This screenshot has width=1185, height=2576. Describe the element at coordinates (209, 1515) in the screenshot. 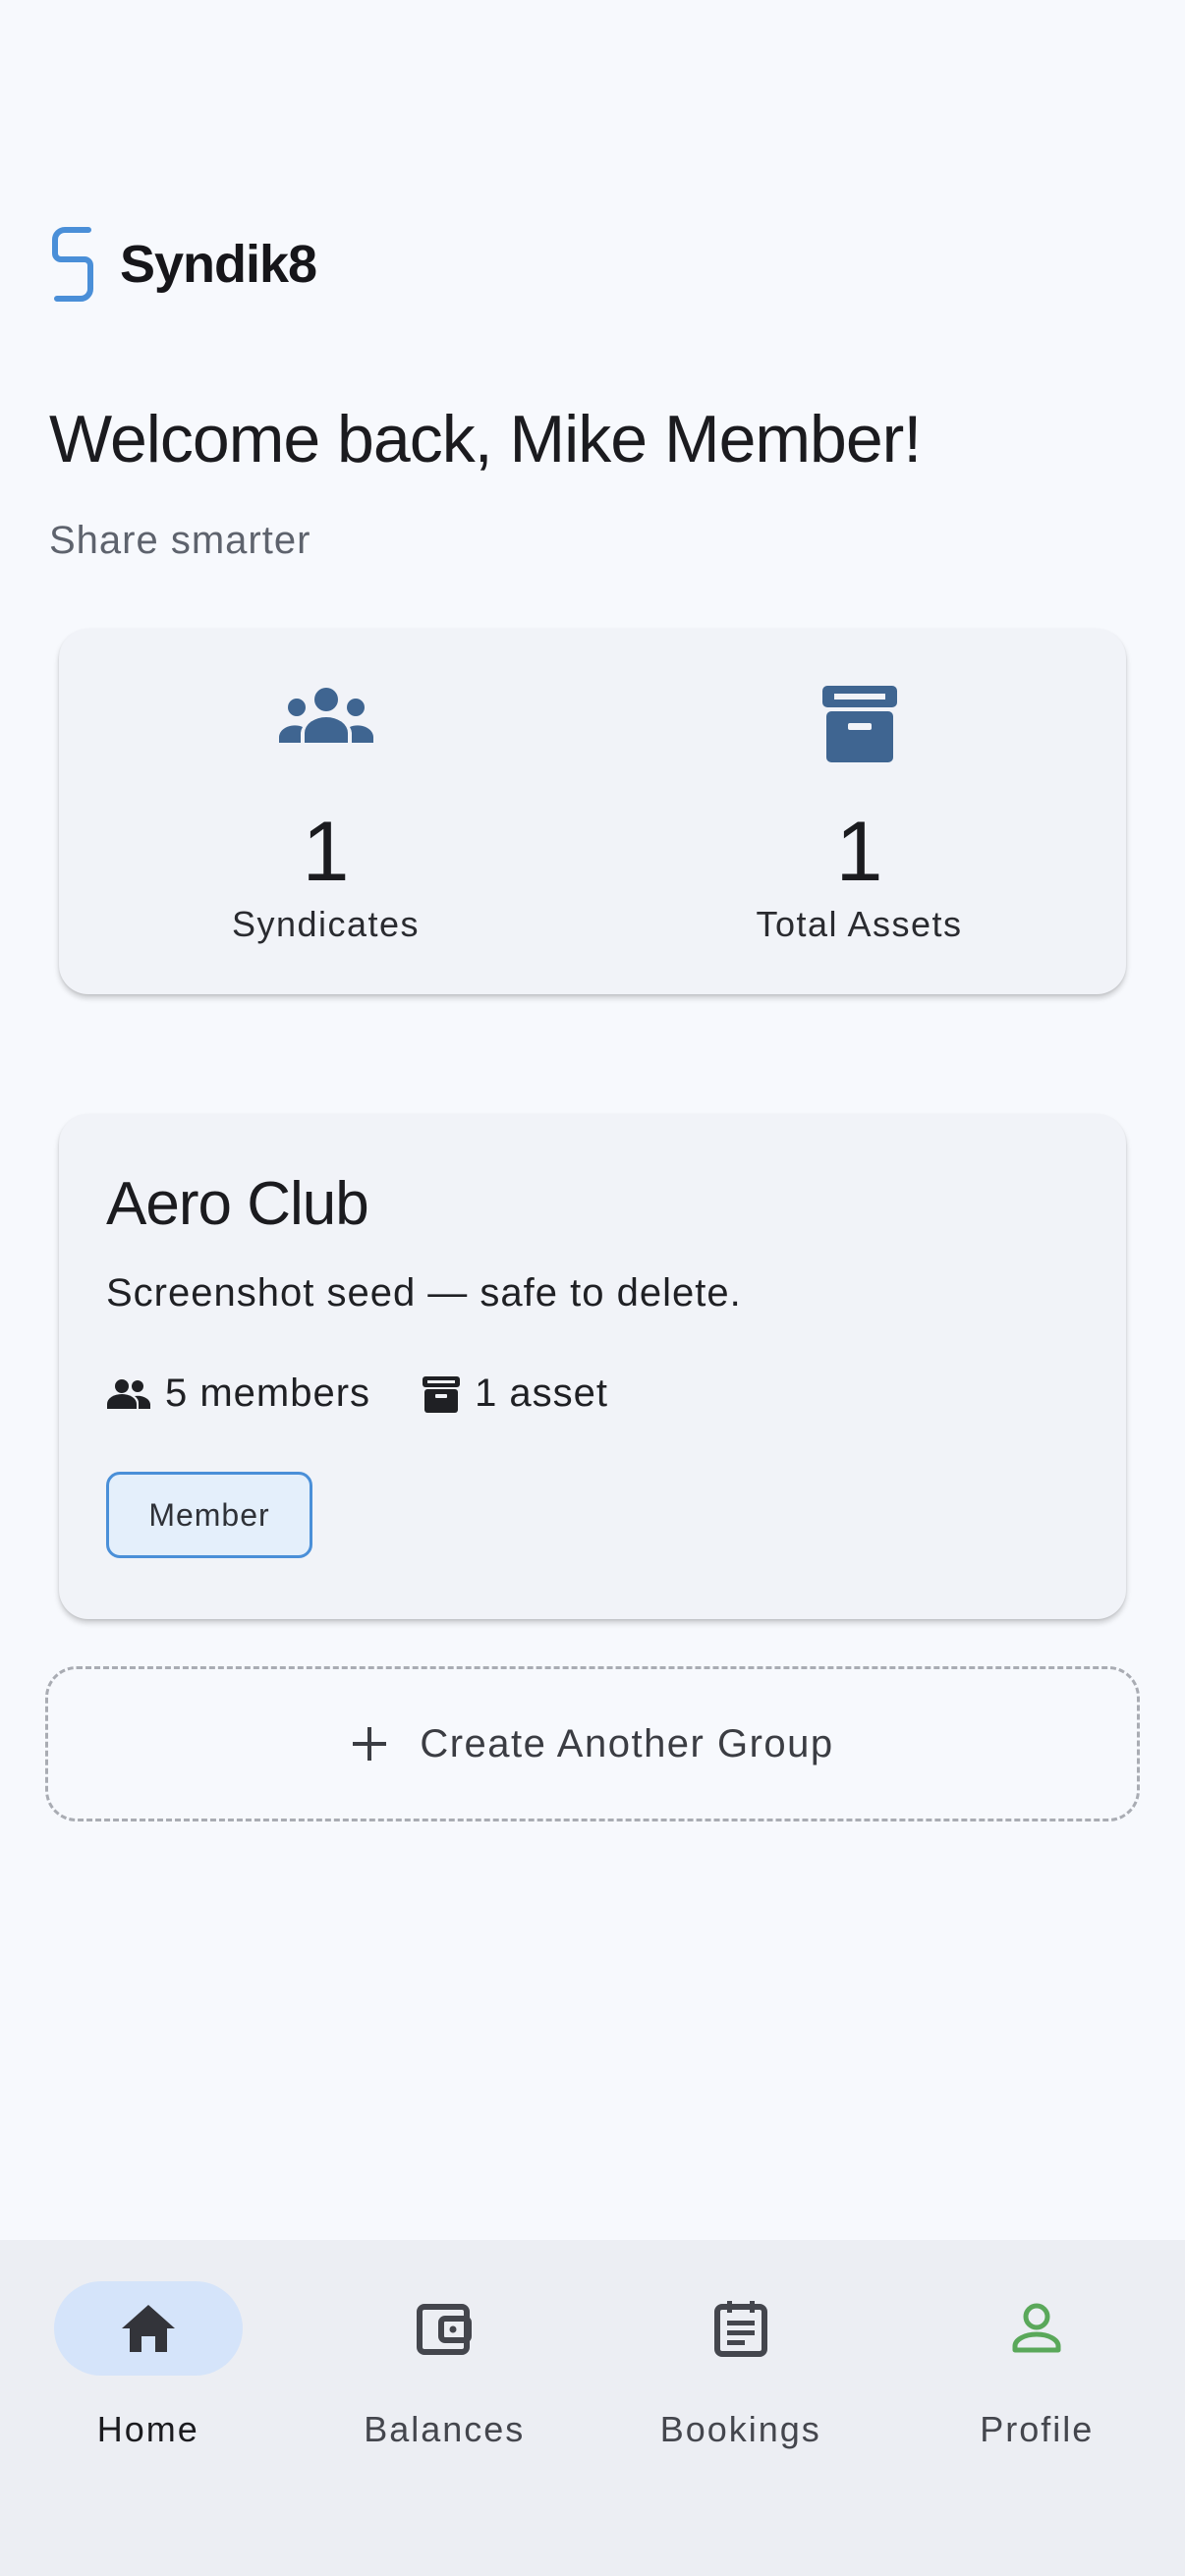

I see `role-badge: Member` at that location.